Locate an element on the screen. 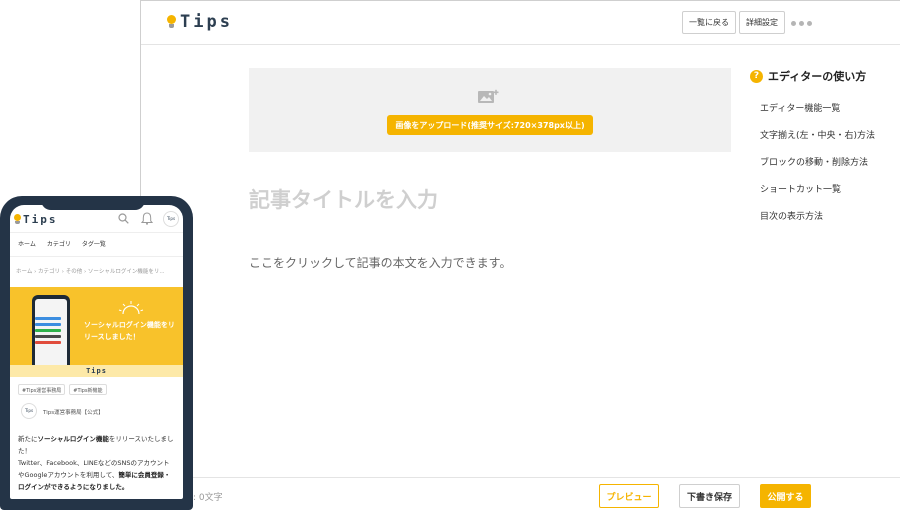 This screenshot has width=900, height=511. detail-settings-button: 詳細設定 is located at coordinates (762, 22).